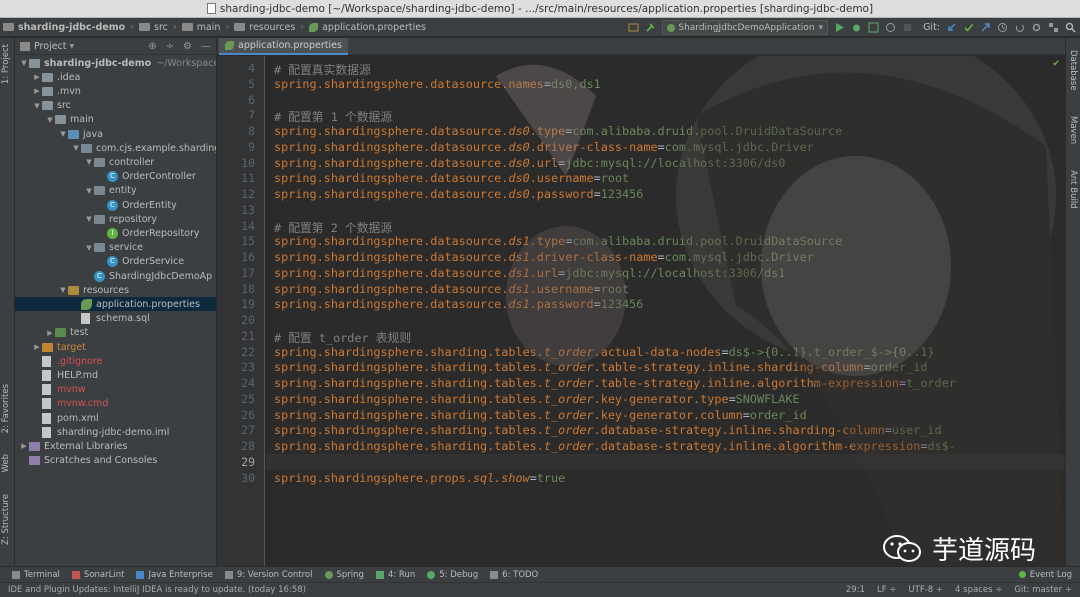  What do you see at coordinates (633, 27) in the screenshot?
I see `window-icon` at bounding box center [633, 27].